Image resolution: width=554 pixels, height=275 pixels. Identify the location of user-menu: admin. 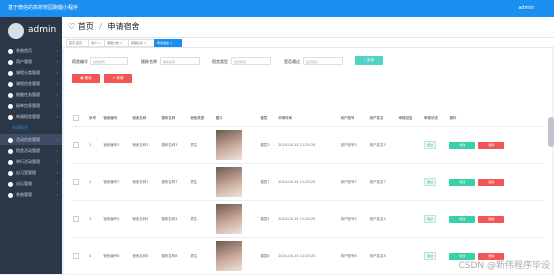
(526, 8).